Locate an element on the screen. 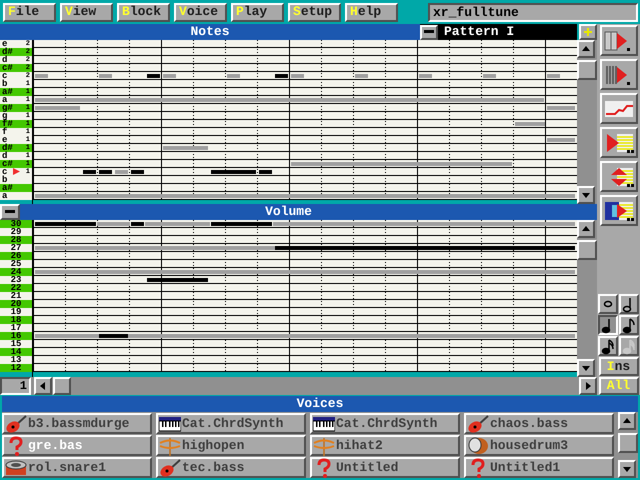  insert-button: Ins is located at coordinates (618, 366).